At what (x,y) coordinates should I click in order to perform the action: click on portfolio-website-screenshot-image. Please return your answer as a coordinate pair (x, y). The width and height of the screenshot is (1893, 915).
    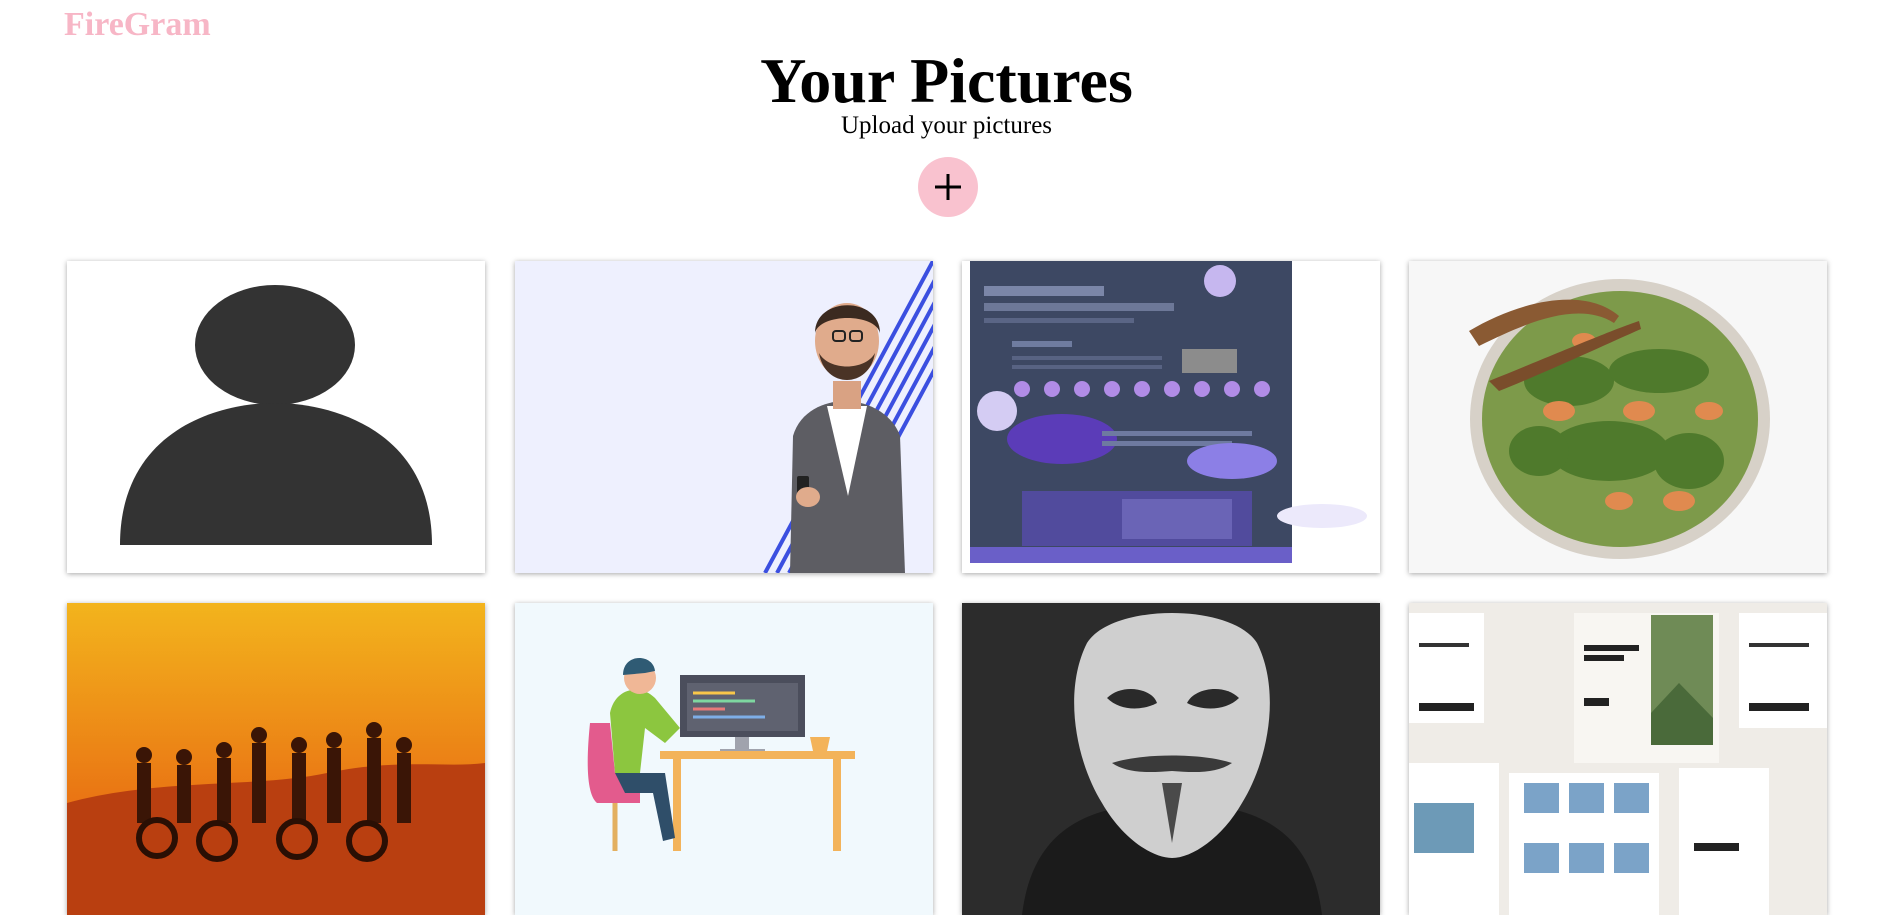
    Looking at the image, I should click on (1171, 417).